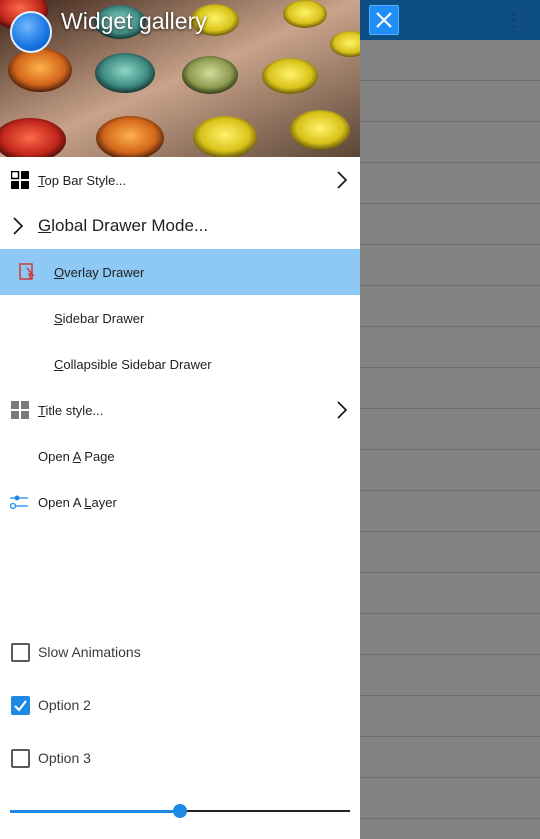  Describe the element at coordinates (95, 811) in the screenshot. I see `slider-fill` at that location.